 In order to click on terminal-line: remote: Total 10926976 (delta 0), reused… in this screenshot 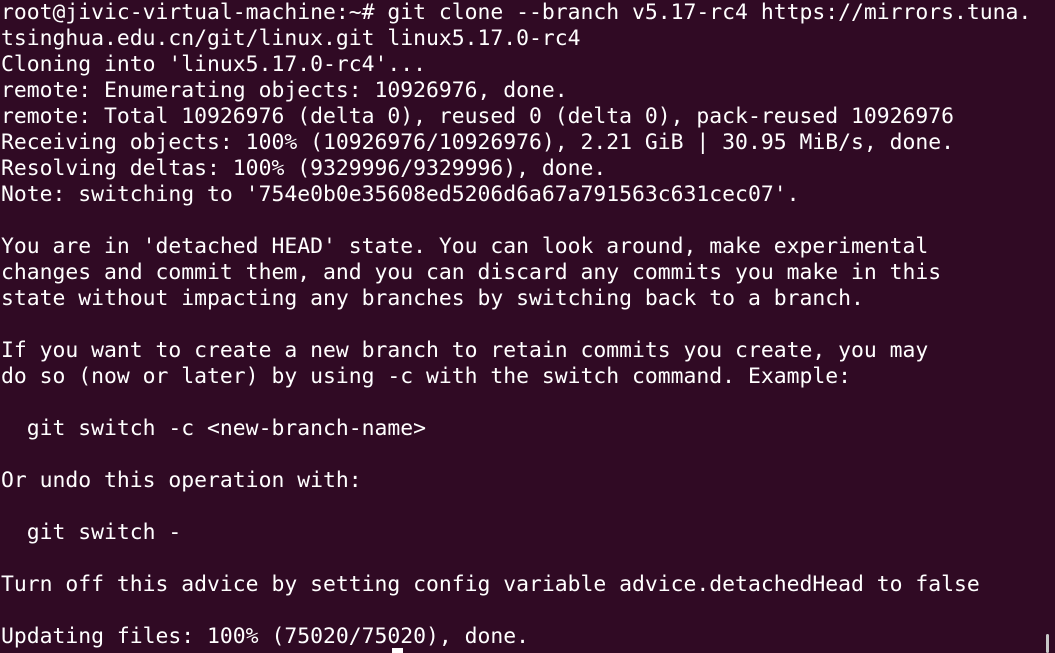, I will do `click(477, 116)`.